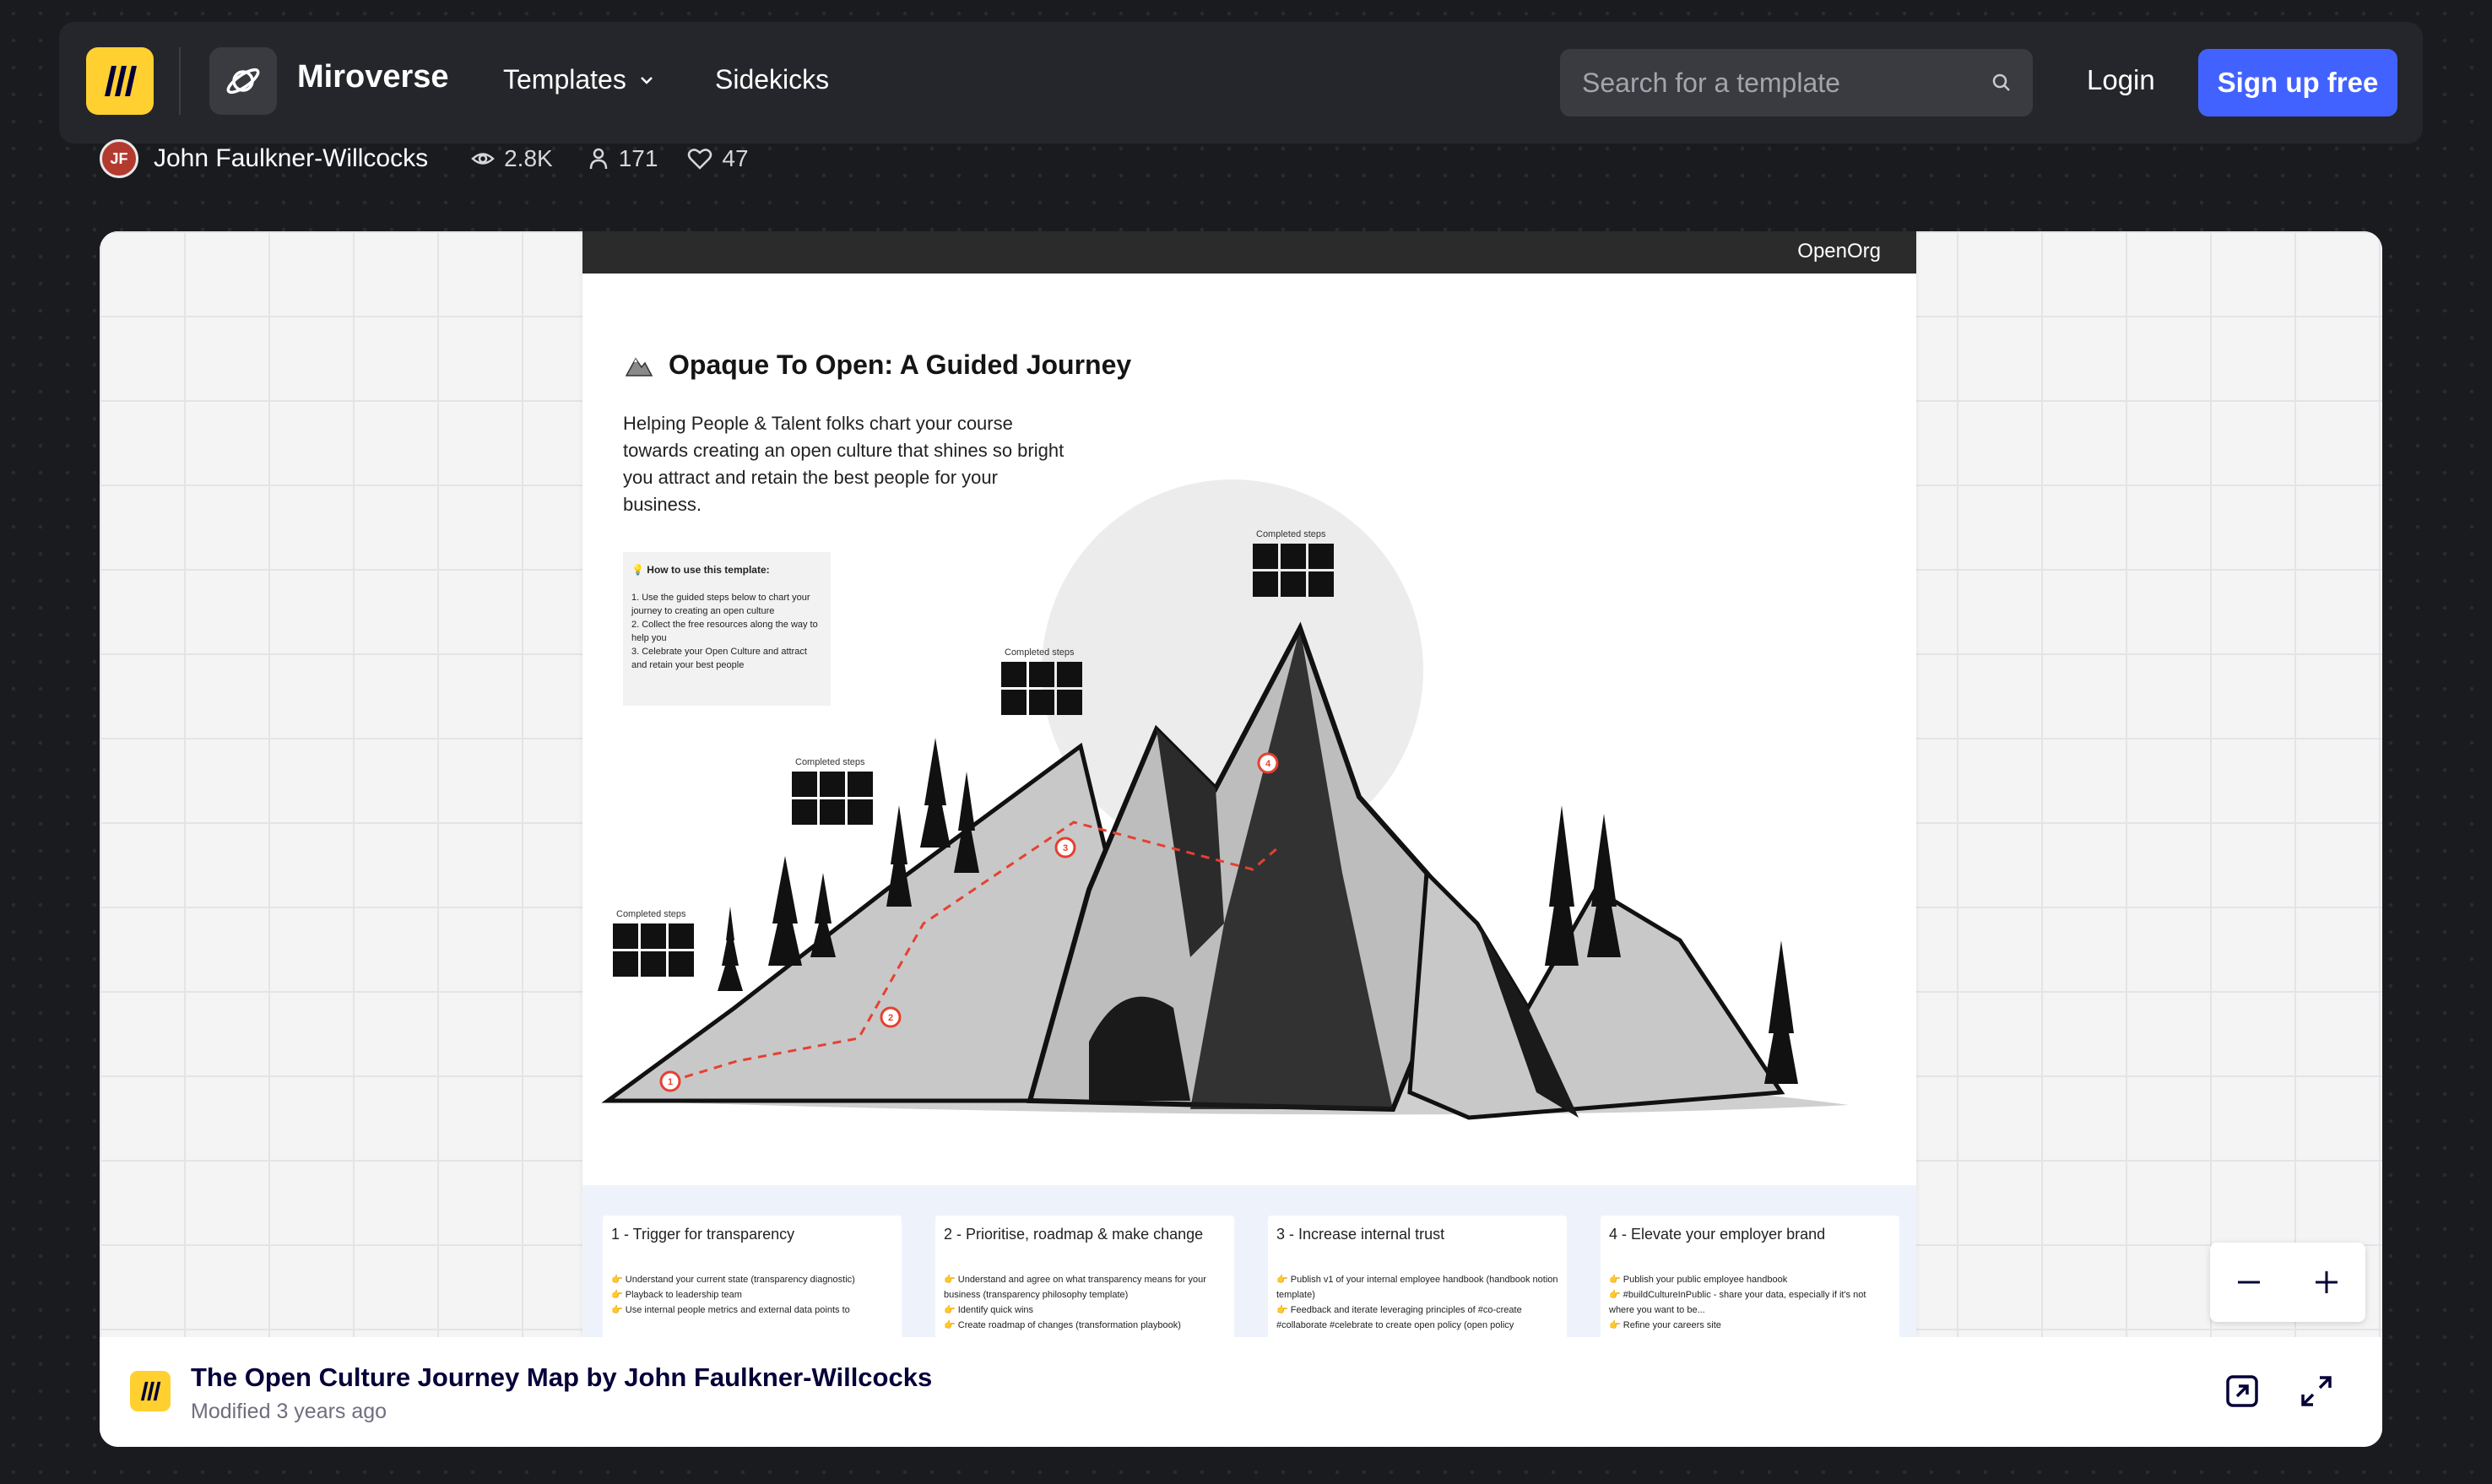 This screenshot has width=2492, height=1484. I want to click on views-stat: 2.8K, so click(511, 158).